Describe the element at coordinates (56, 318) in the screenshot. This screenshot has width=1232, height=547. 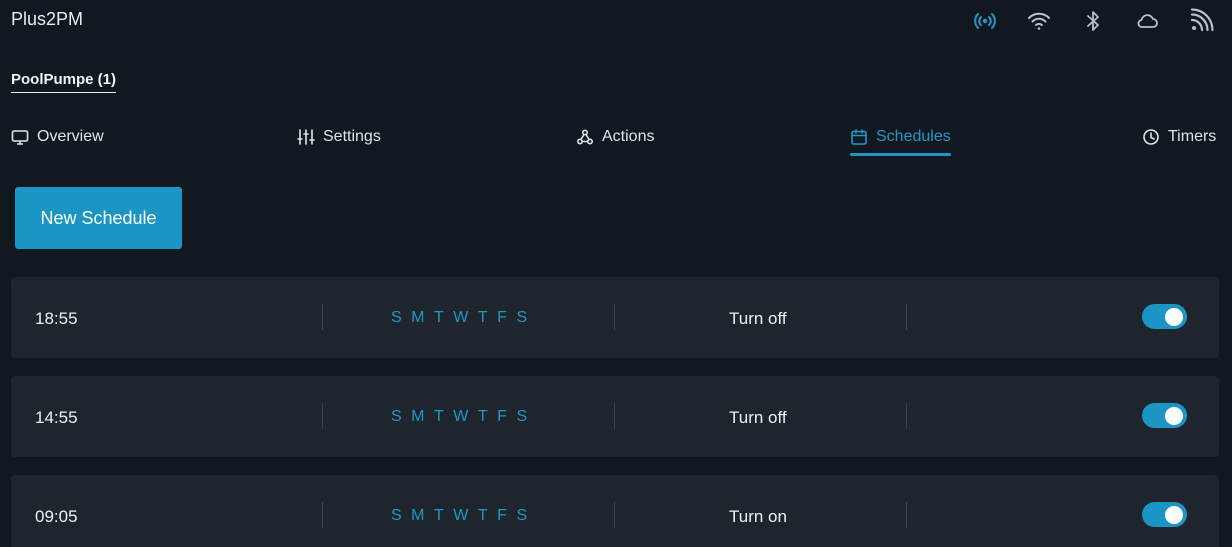
I see `schedule-time: 18:55` at that location.